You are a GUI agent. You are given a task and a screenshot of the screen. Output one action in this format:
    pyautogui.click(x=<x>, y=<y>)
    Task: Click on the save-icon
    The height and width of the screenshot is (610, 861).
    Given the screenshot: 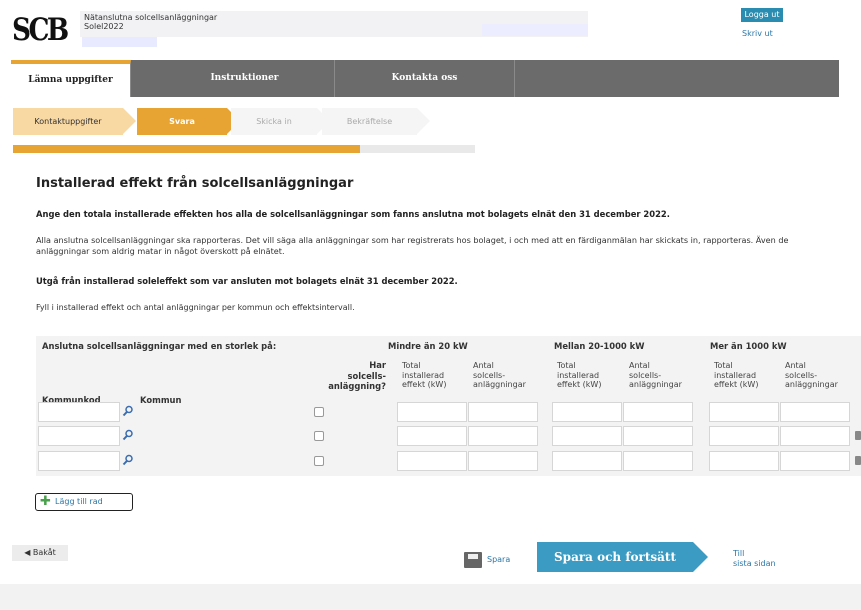 What is the action you would take?
    pyautogui.click(x=473, y=560)
    